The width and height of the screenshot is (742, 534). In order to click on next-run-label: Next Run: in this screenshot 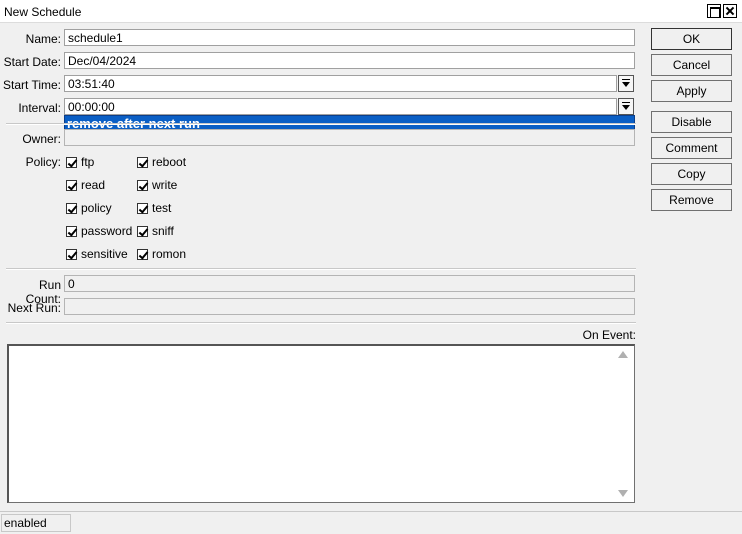, I will do `click(34, 308)`.